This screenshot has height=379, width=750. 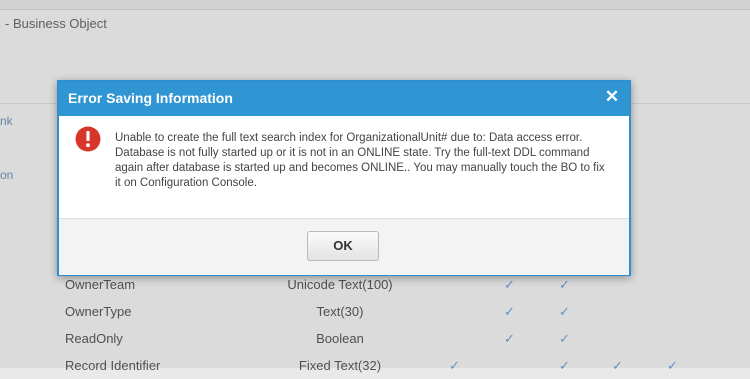 What do you see at coordinates (88, 139) in the screenshot?
I see `error-circle-icon` at bounding box center [88, 139].